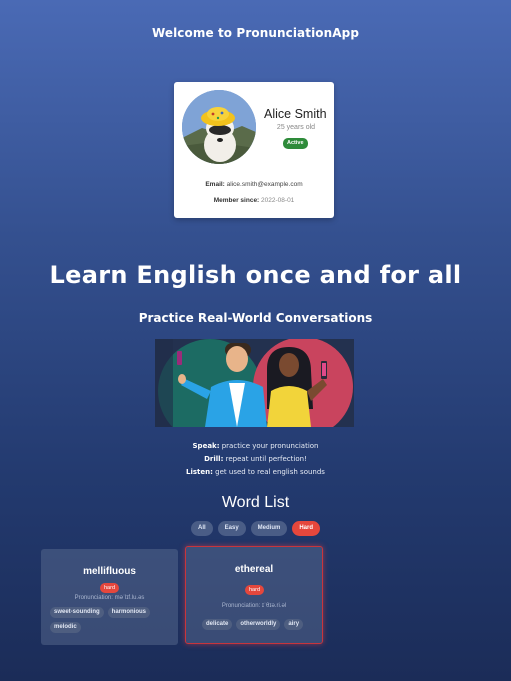  Describe the element at coordinates (231, 528) in the screenshot. I see `filter-easy-button: Easy` at that location.